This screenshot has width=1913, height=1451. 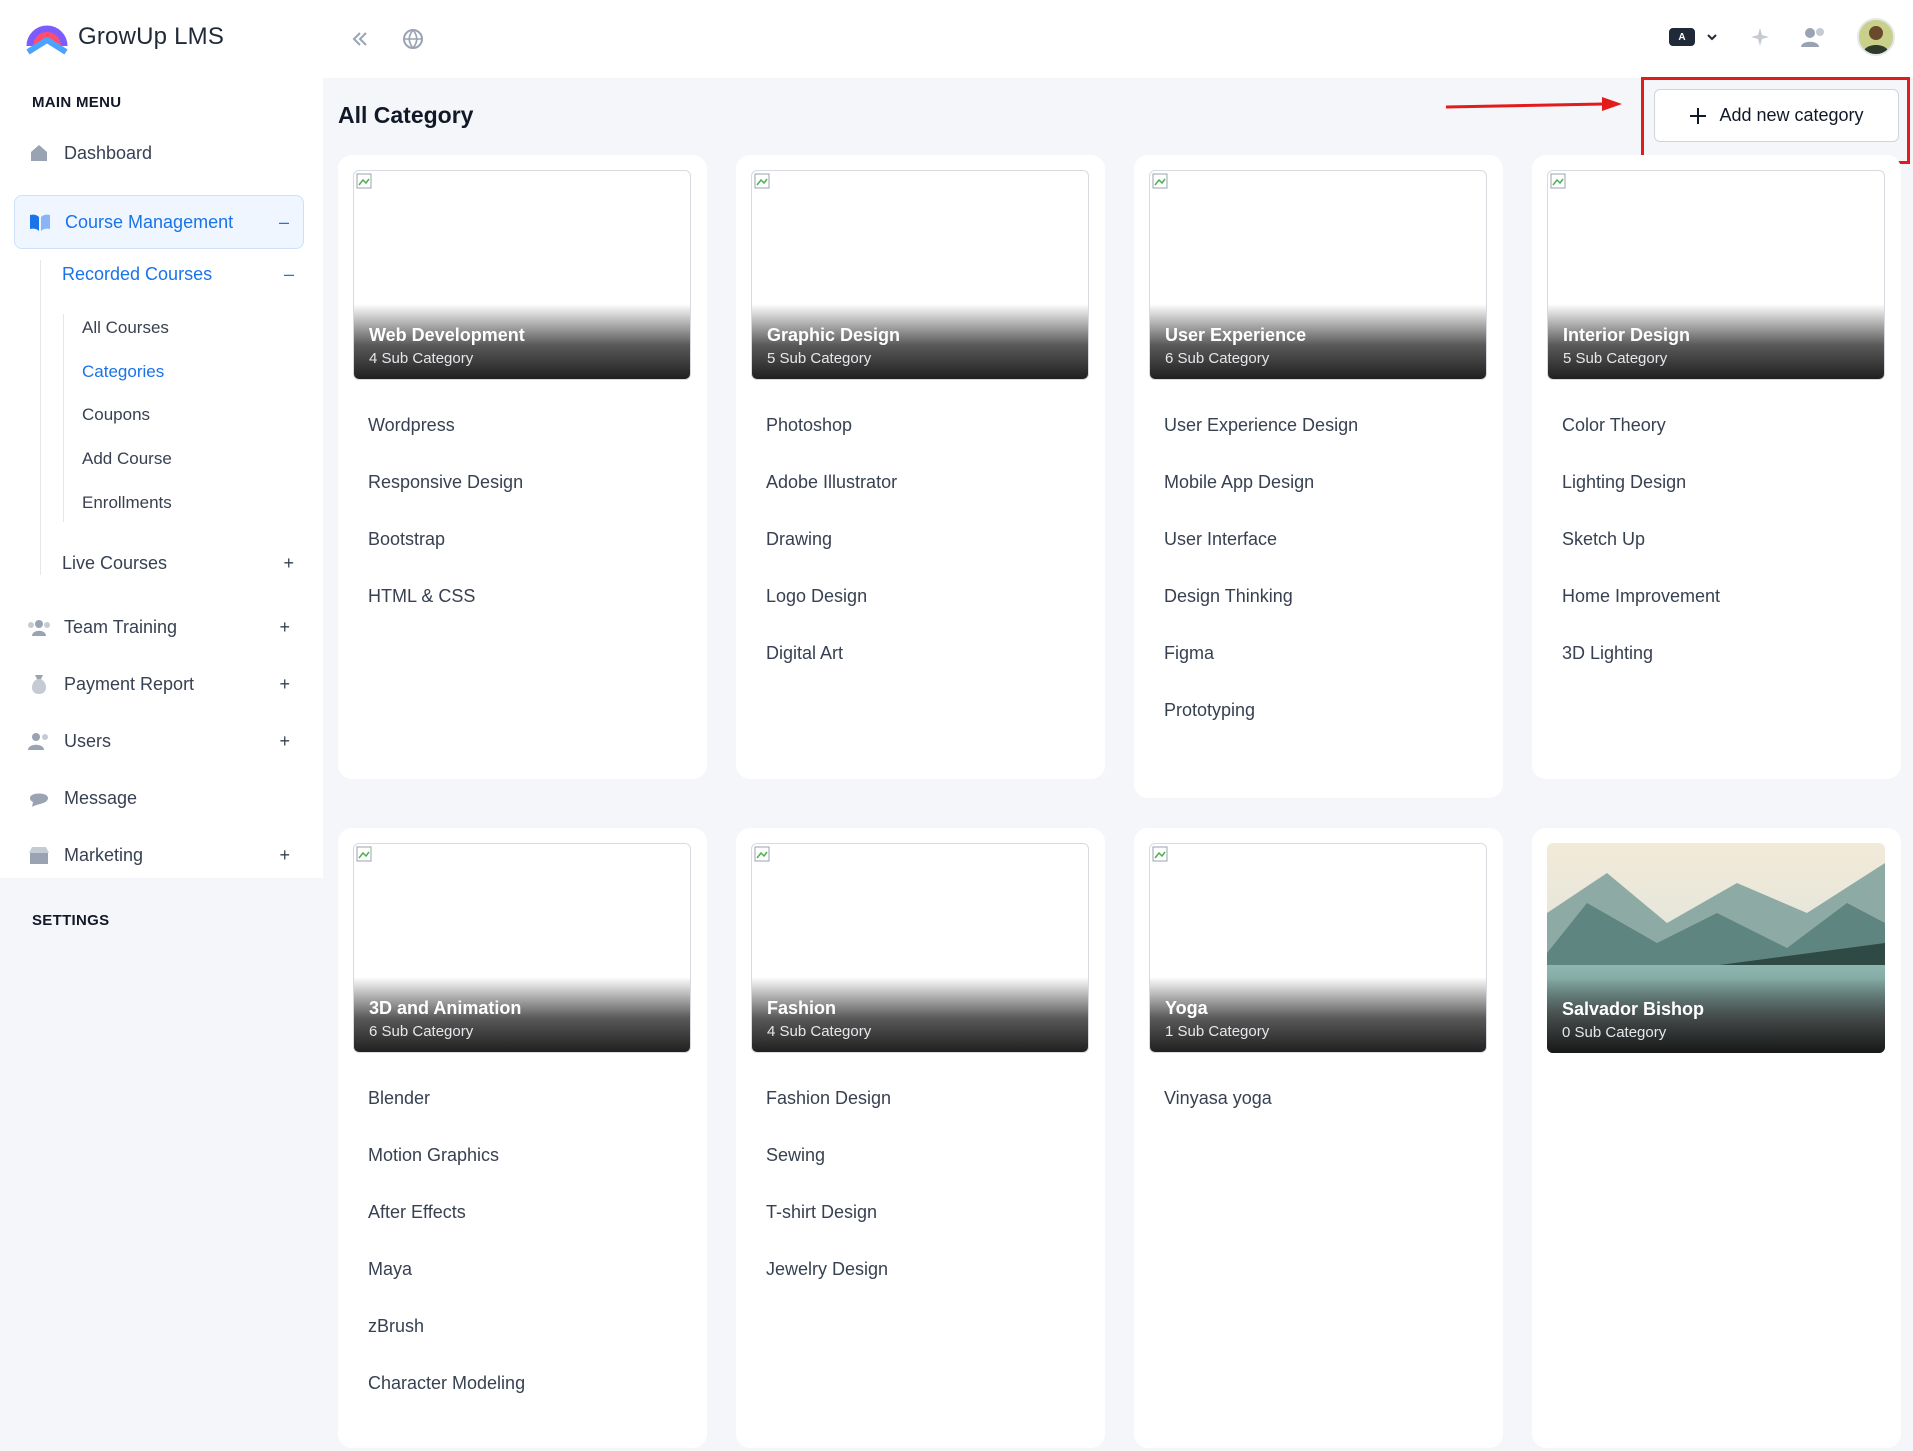 What do you see at coordinates (446, 1326) in the screenshot?
I see `sub-category-item: zBrush` at bounding box center [446, 1326].